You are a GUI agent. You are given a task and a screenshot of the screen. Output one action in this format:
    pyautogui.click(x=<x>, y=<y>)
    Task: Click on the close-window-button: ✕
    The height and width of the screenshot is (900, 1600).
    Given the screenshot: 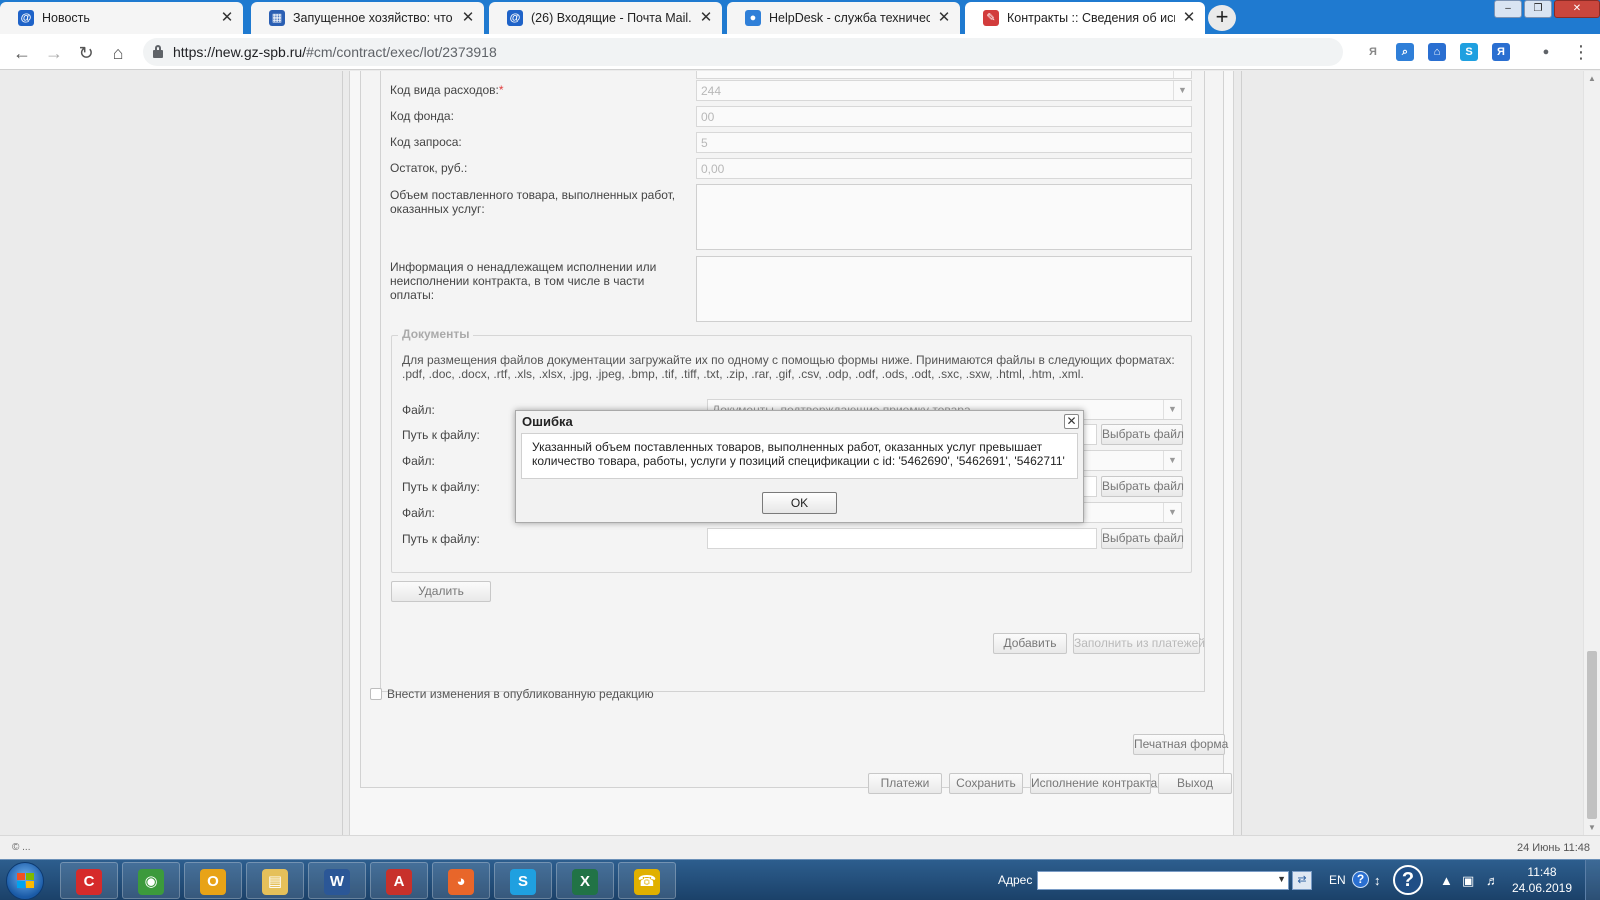 What is the action you would take?
    pyautogui.click(x=1577, y=9)
    